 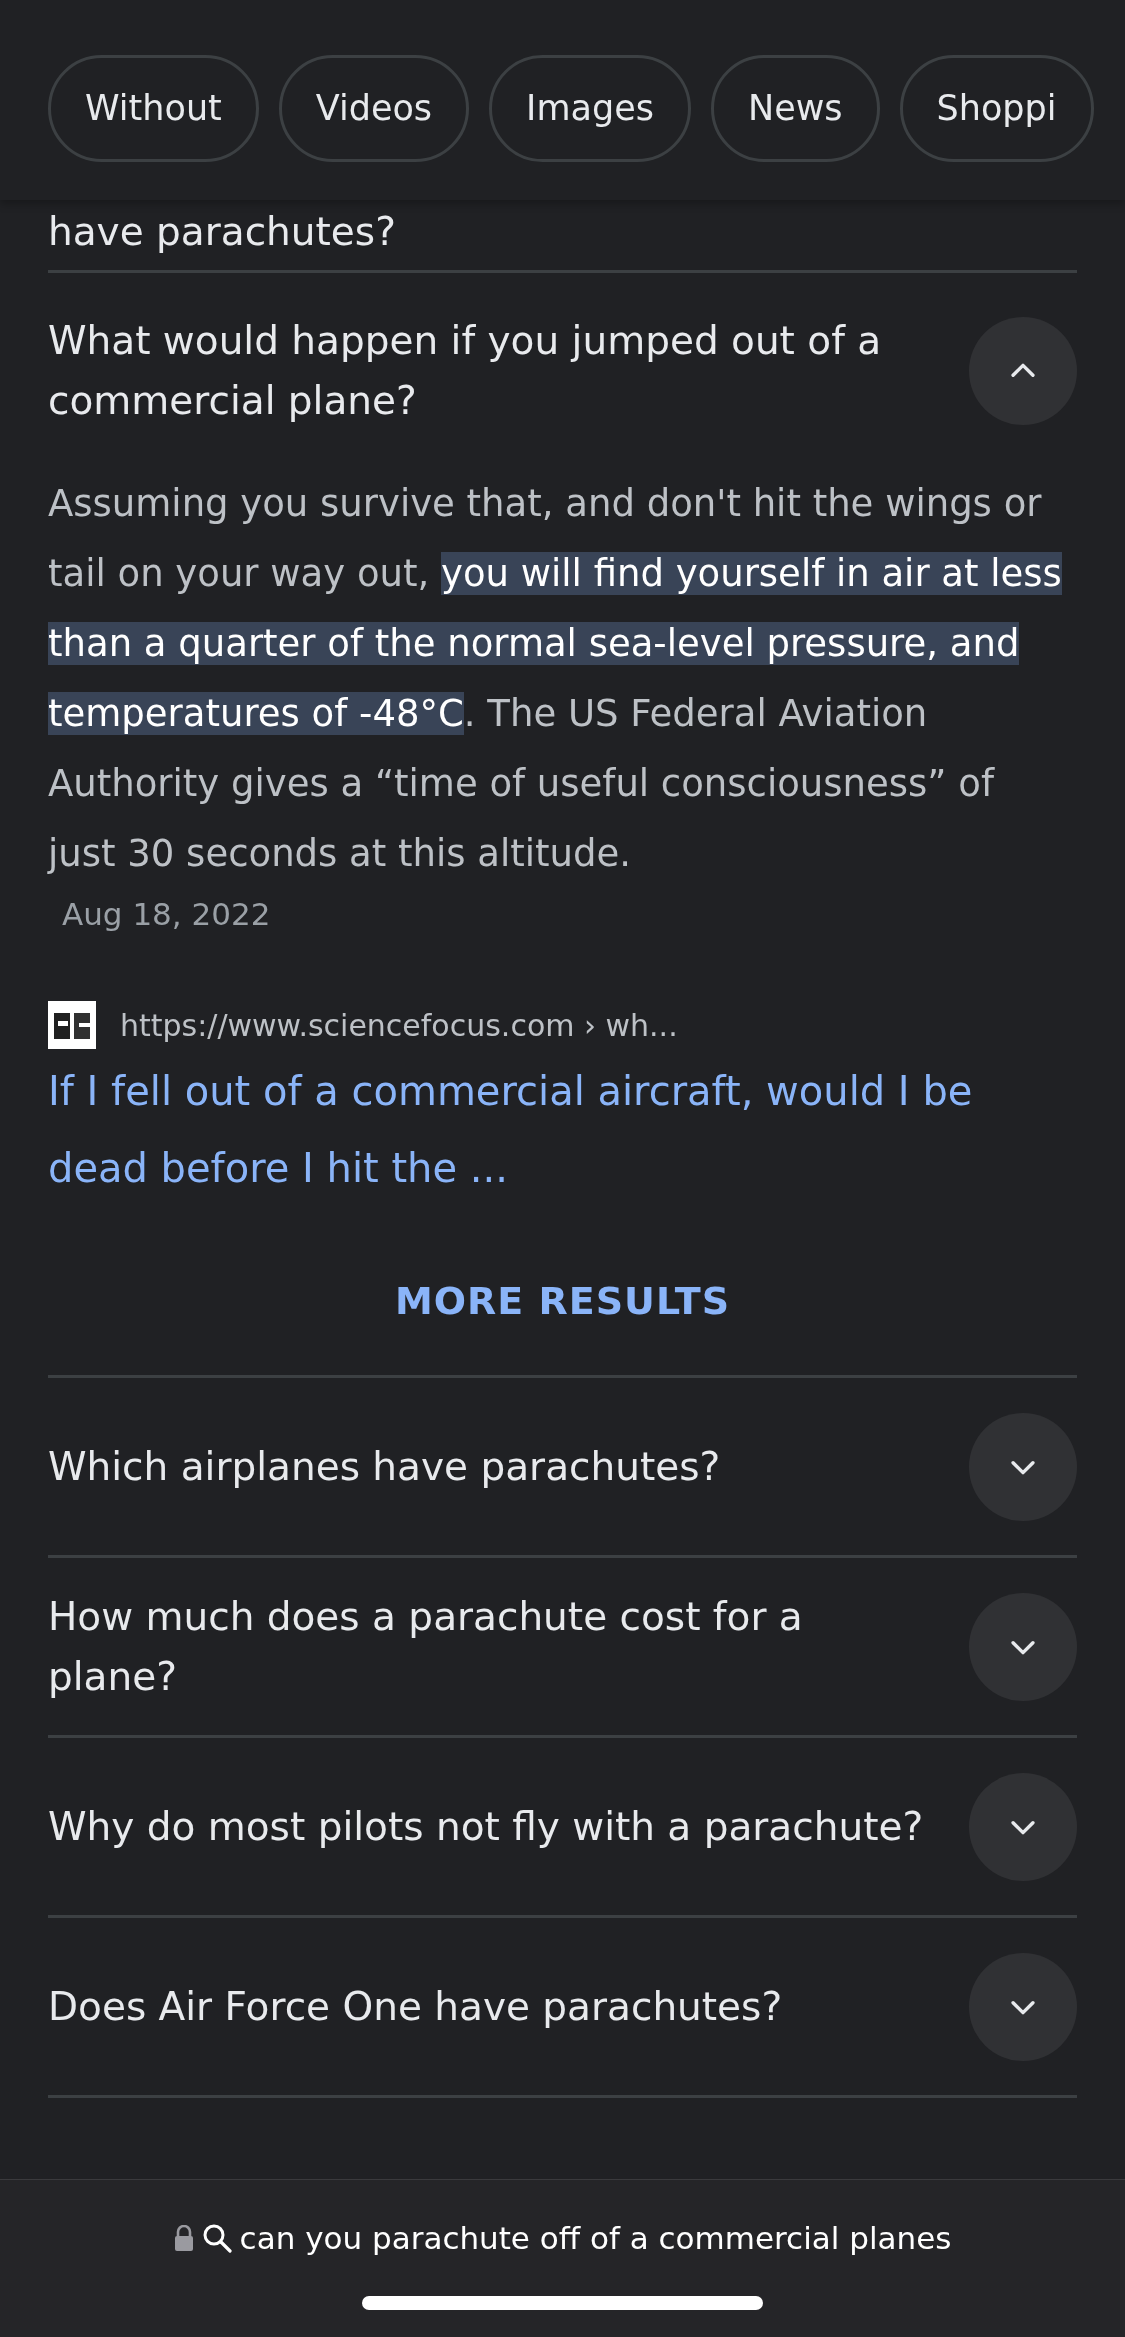 What do you see at coordinates (167, 914) in the screenshot?
I see `answer-date: Aug 18, 2022` at bounding box center [167, 914].